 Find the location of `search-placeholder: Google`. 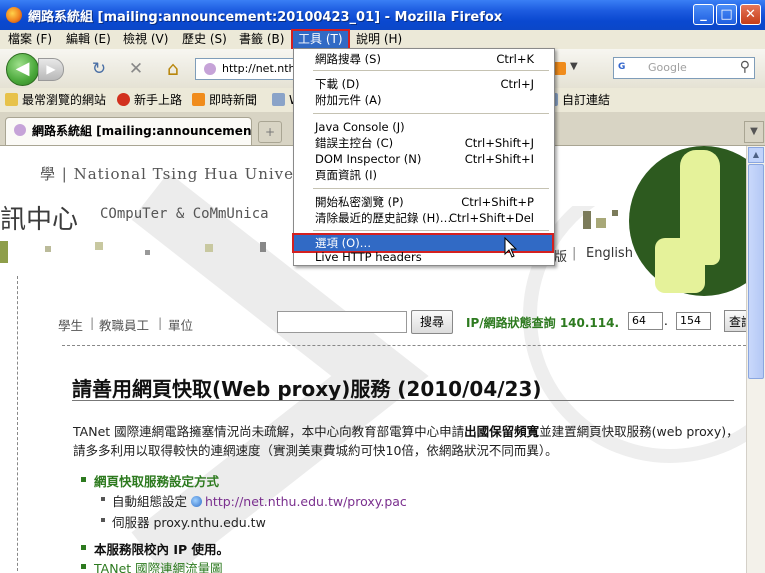

search-placeholder: Google is located at coordinates (667, 67).